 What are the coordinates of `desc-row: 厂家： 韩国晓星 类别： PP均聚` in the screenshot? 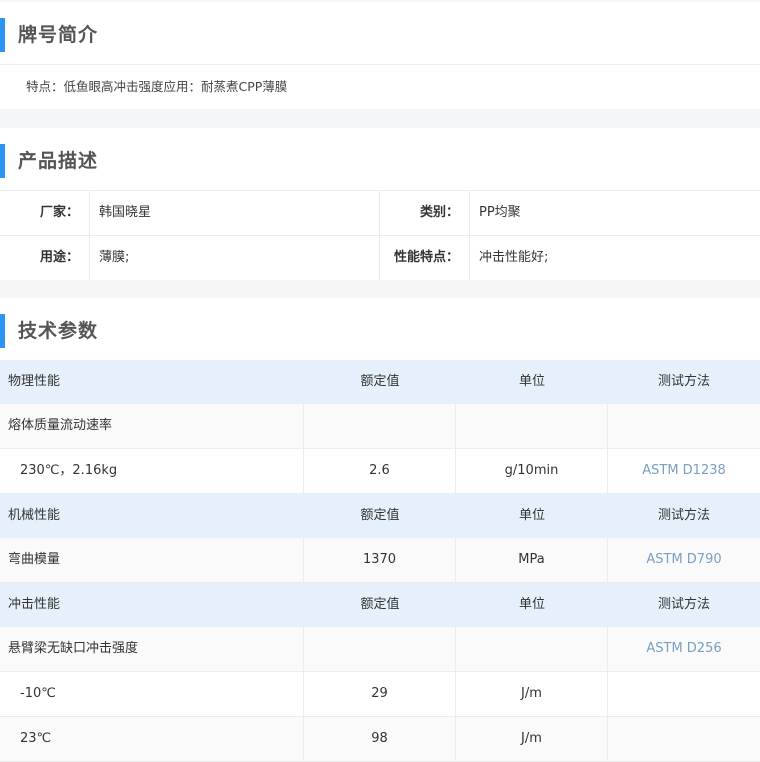 It's located at (380, 213).